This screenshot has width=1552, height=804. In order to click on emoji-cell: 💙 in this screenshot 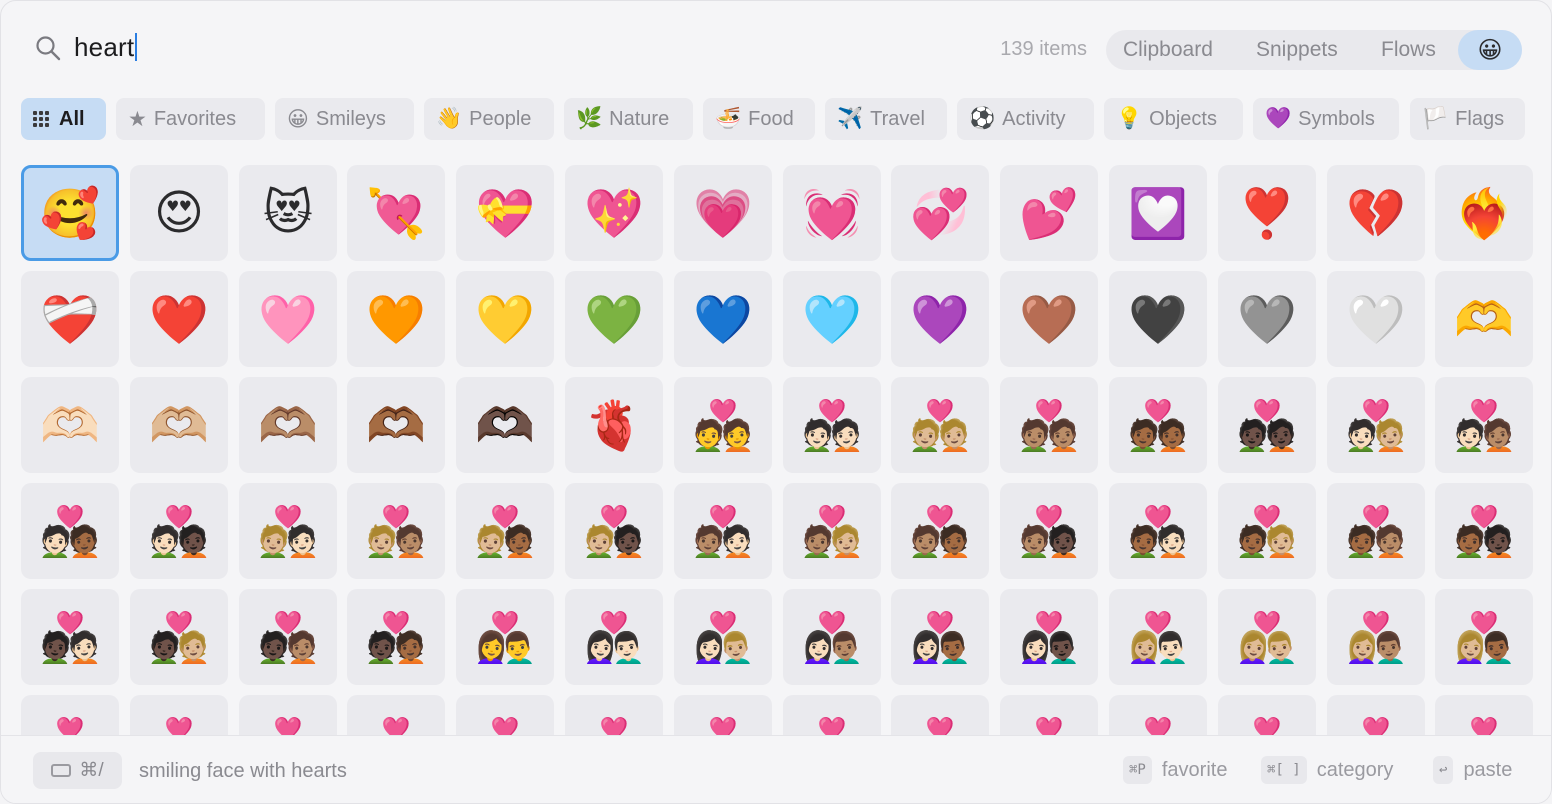, I will do `click(723, 319)`.